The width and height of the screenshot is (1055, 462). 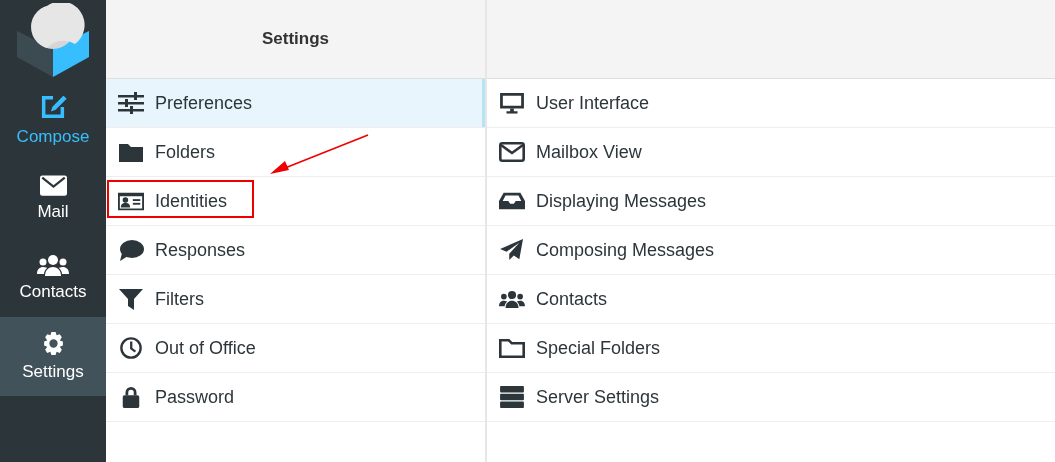 I want to click on preference-item: Special Folders, so click(x=771, y=348).